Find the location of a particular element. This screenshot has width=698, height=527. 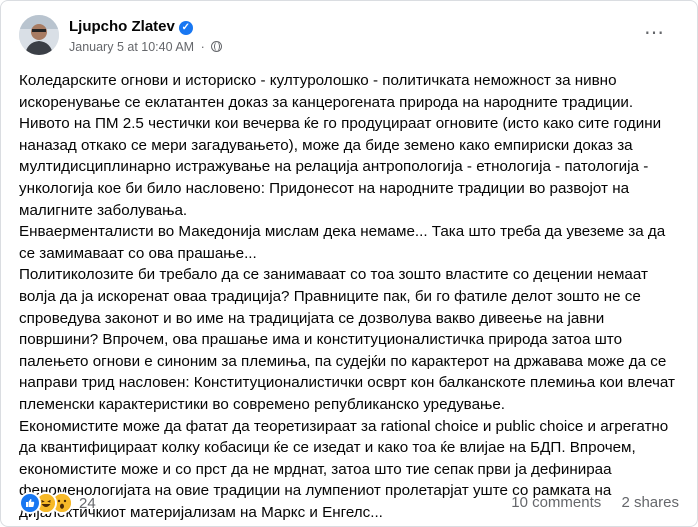

avatar is located at coordinates (39, 35).